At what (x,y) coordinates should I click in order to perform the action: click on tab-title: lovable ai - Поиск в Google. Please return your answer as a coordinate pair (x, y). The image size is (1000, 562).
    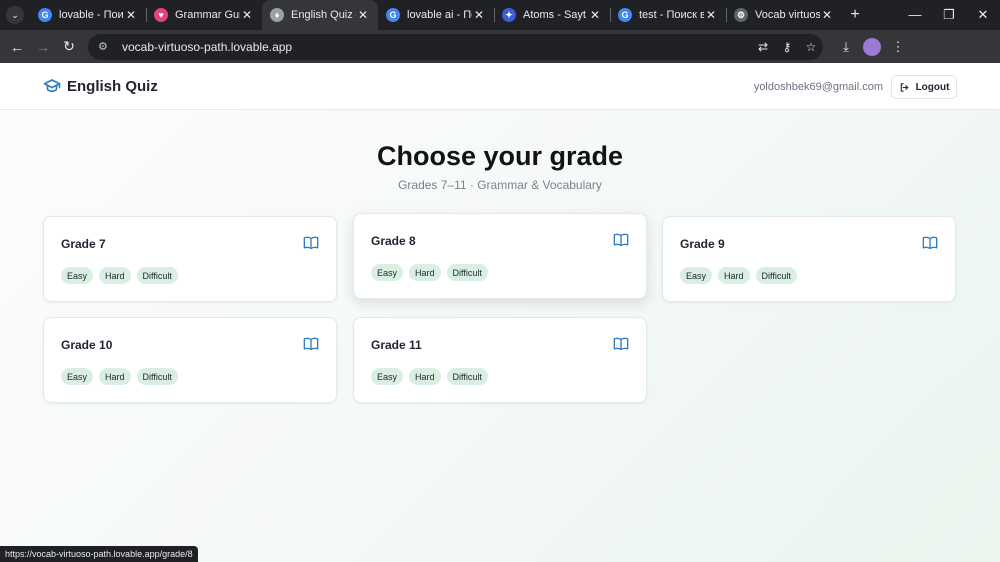
    Looking at the image, I should click on (439, 15).